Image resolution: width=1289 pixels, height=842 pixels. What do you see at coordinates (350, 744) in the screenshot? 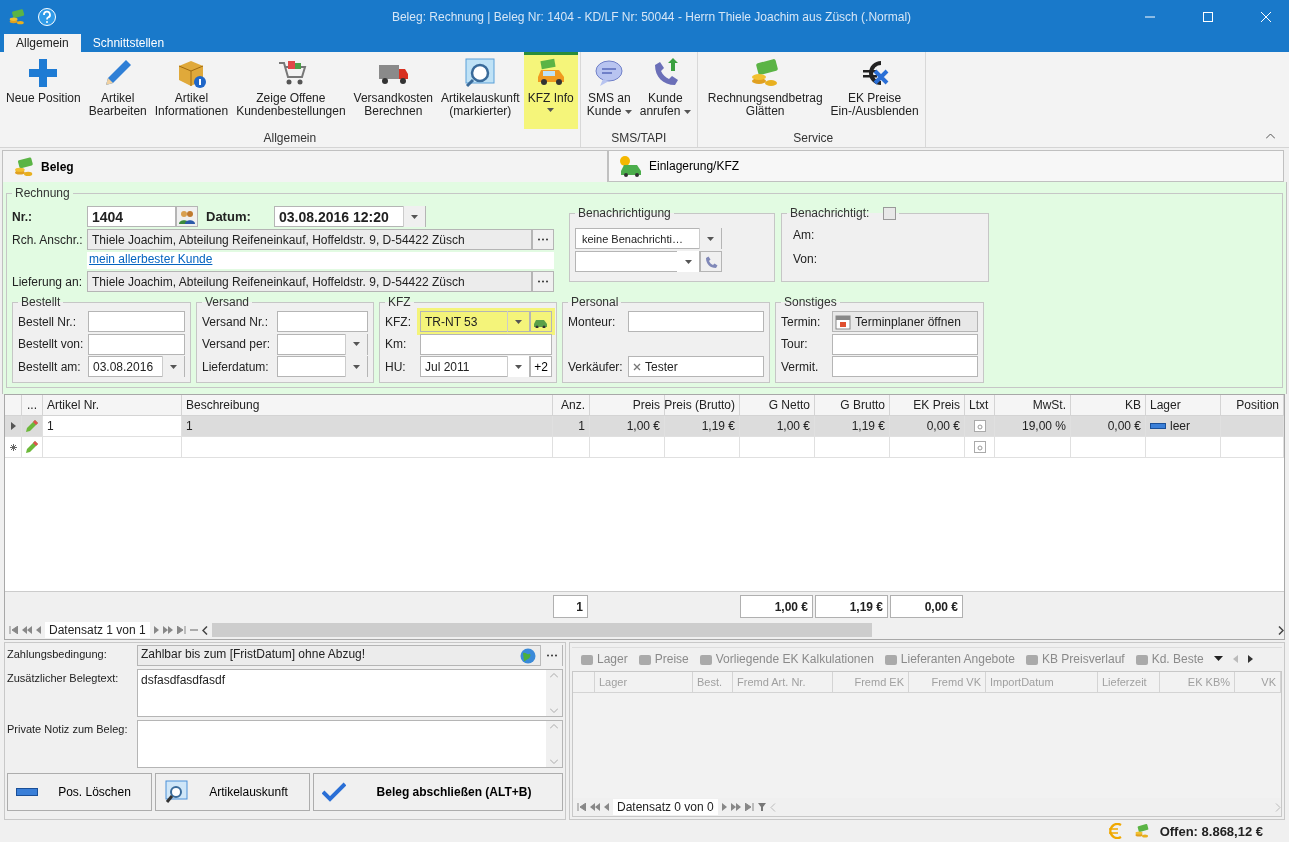
I see `text-area` at bounding box center [350, 744].